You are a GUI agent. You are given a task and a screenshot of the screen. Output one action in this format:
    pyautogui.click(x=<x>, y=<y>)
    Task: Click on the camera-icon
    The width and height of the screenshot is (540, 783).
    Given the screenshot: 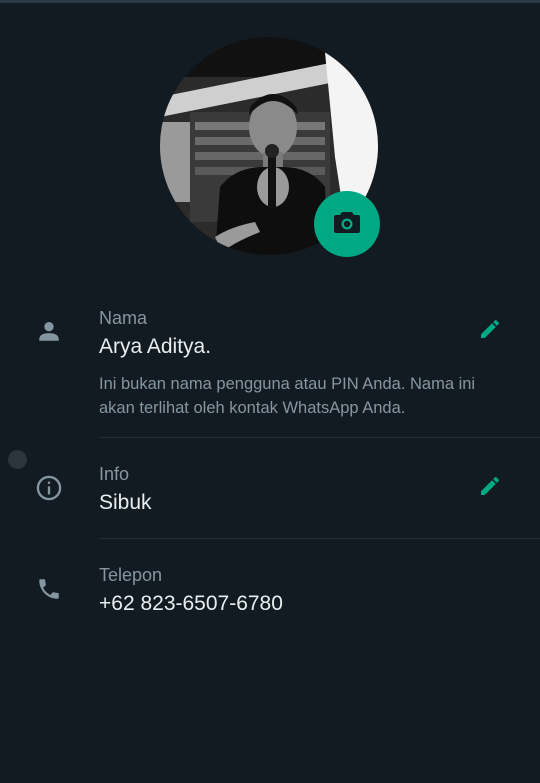 What is the action you would take?
    pyautogui.click(x=347, y=224)
    